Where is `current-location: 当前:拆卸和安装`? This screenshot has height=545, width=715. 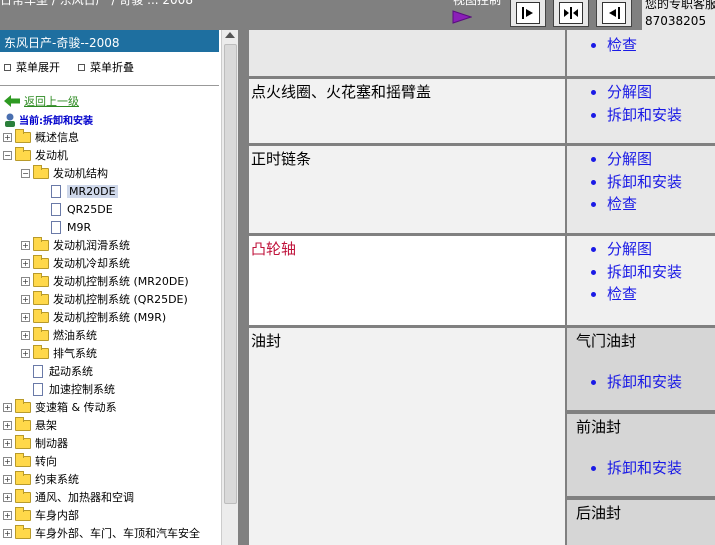
current-location: 当前:拆卸和安装 is located at coordinates (48, 119).